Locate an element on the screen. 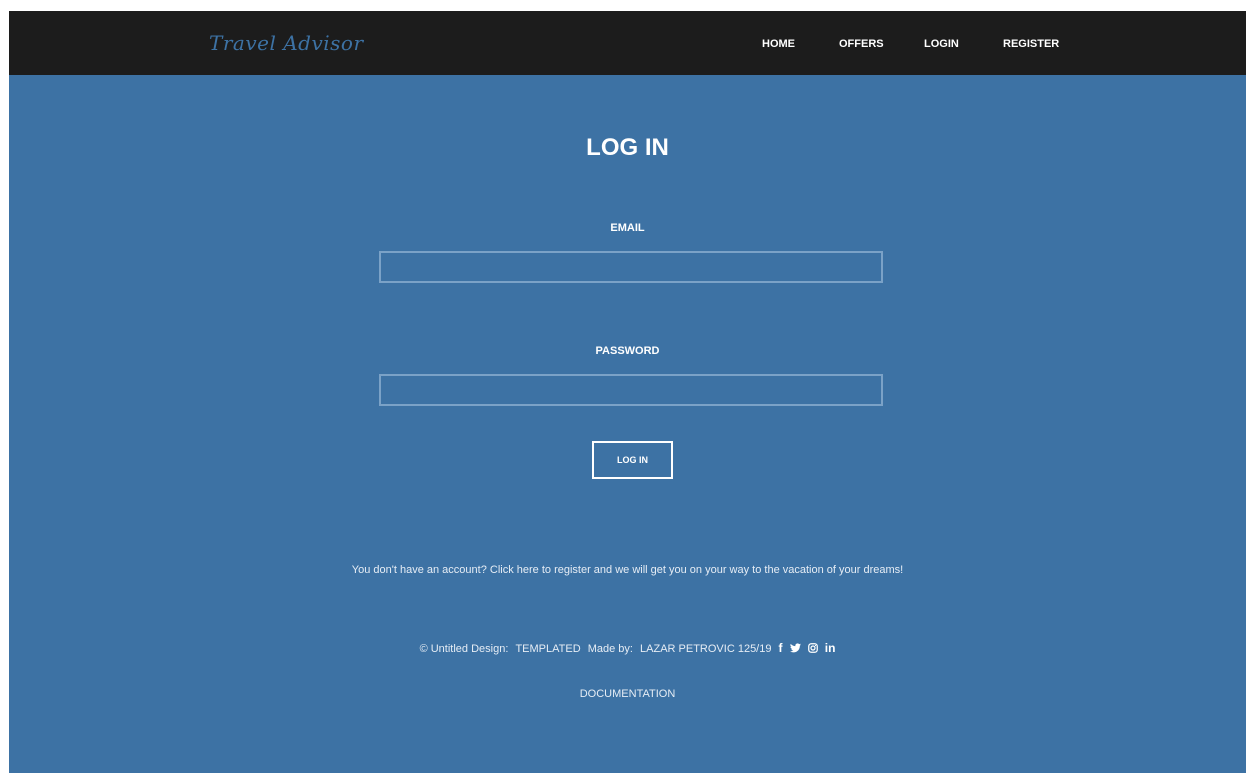  email-label: EMAIL is located at coordinates (627, 228).